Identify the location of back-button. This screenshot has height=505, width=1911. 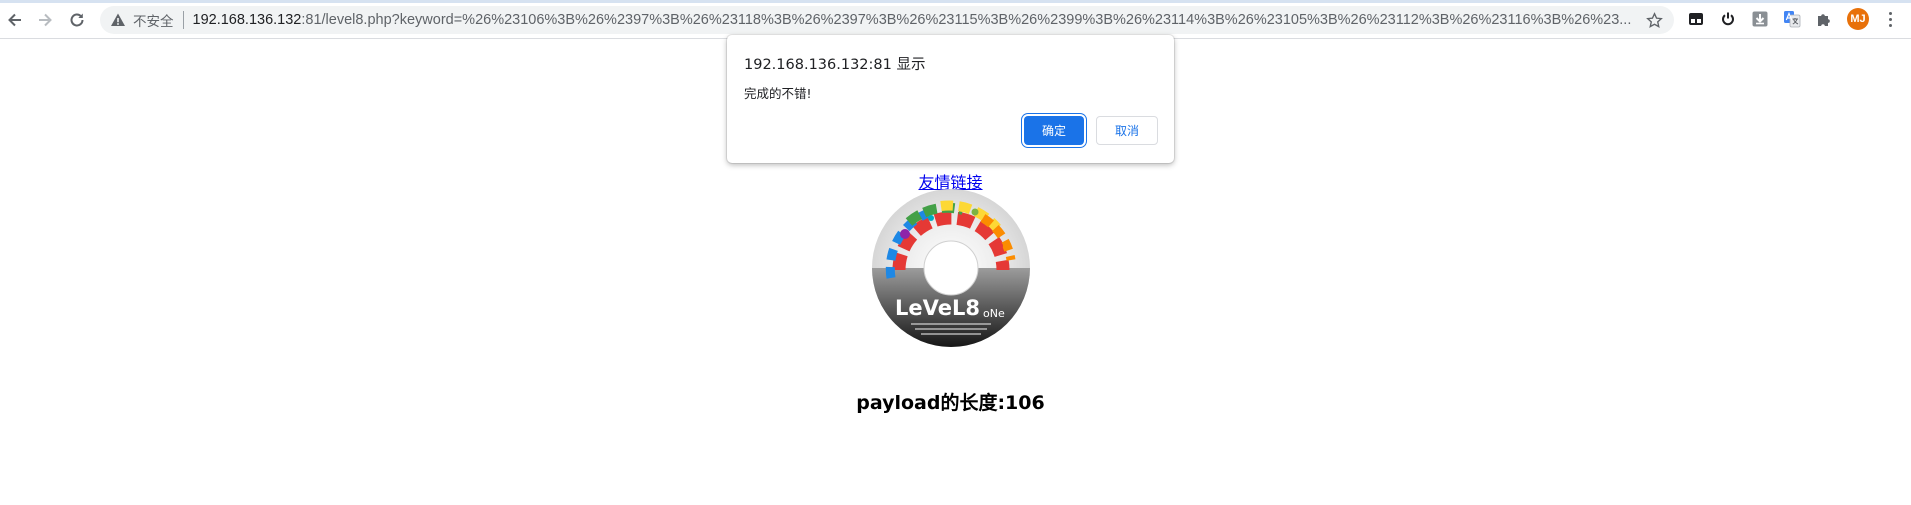
(15, 20).